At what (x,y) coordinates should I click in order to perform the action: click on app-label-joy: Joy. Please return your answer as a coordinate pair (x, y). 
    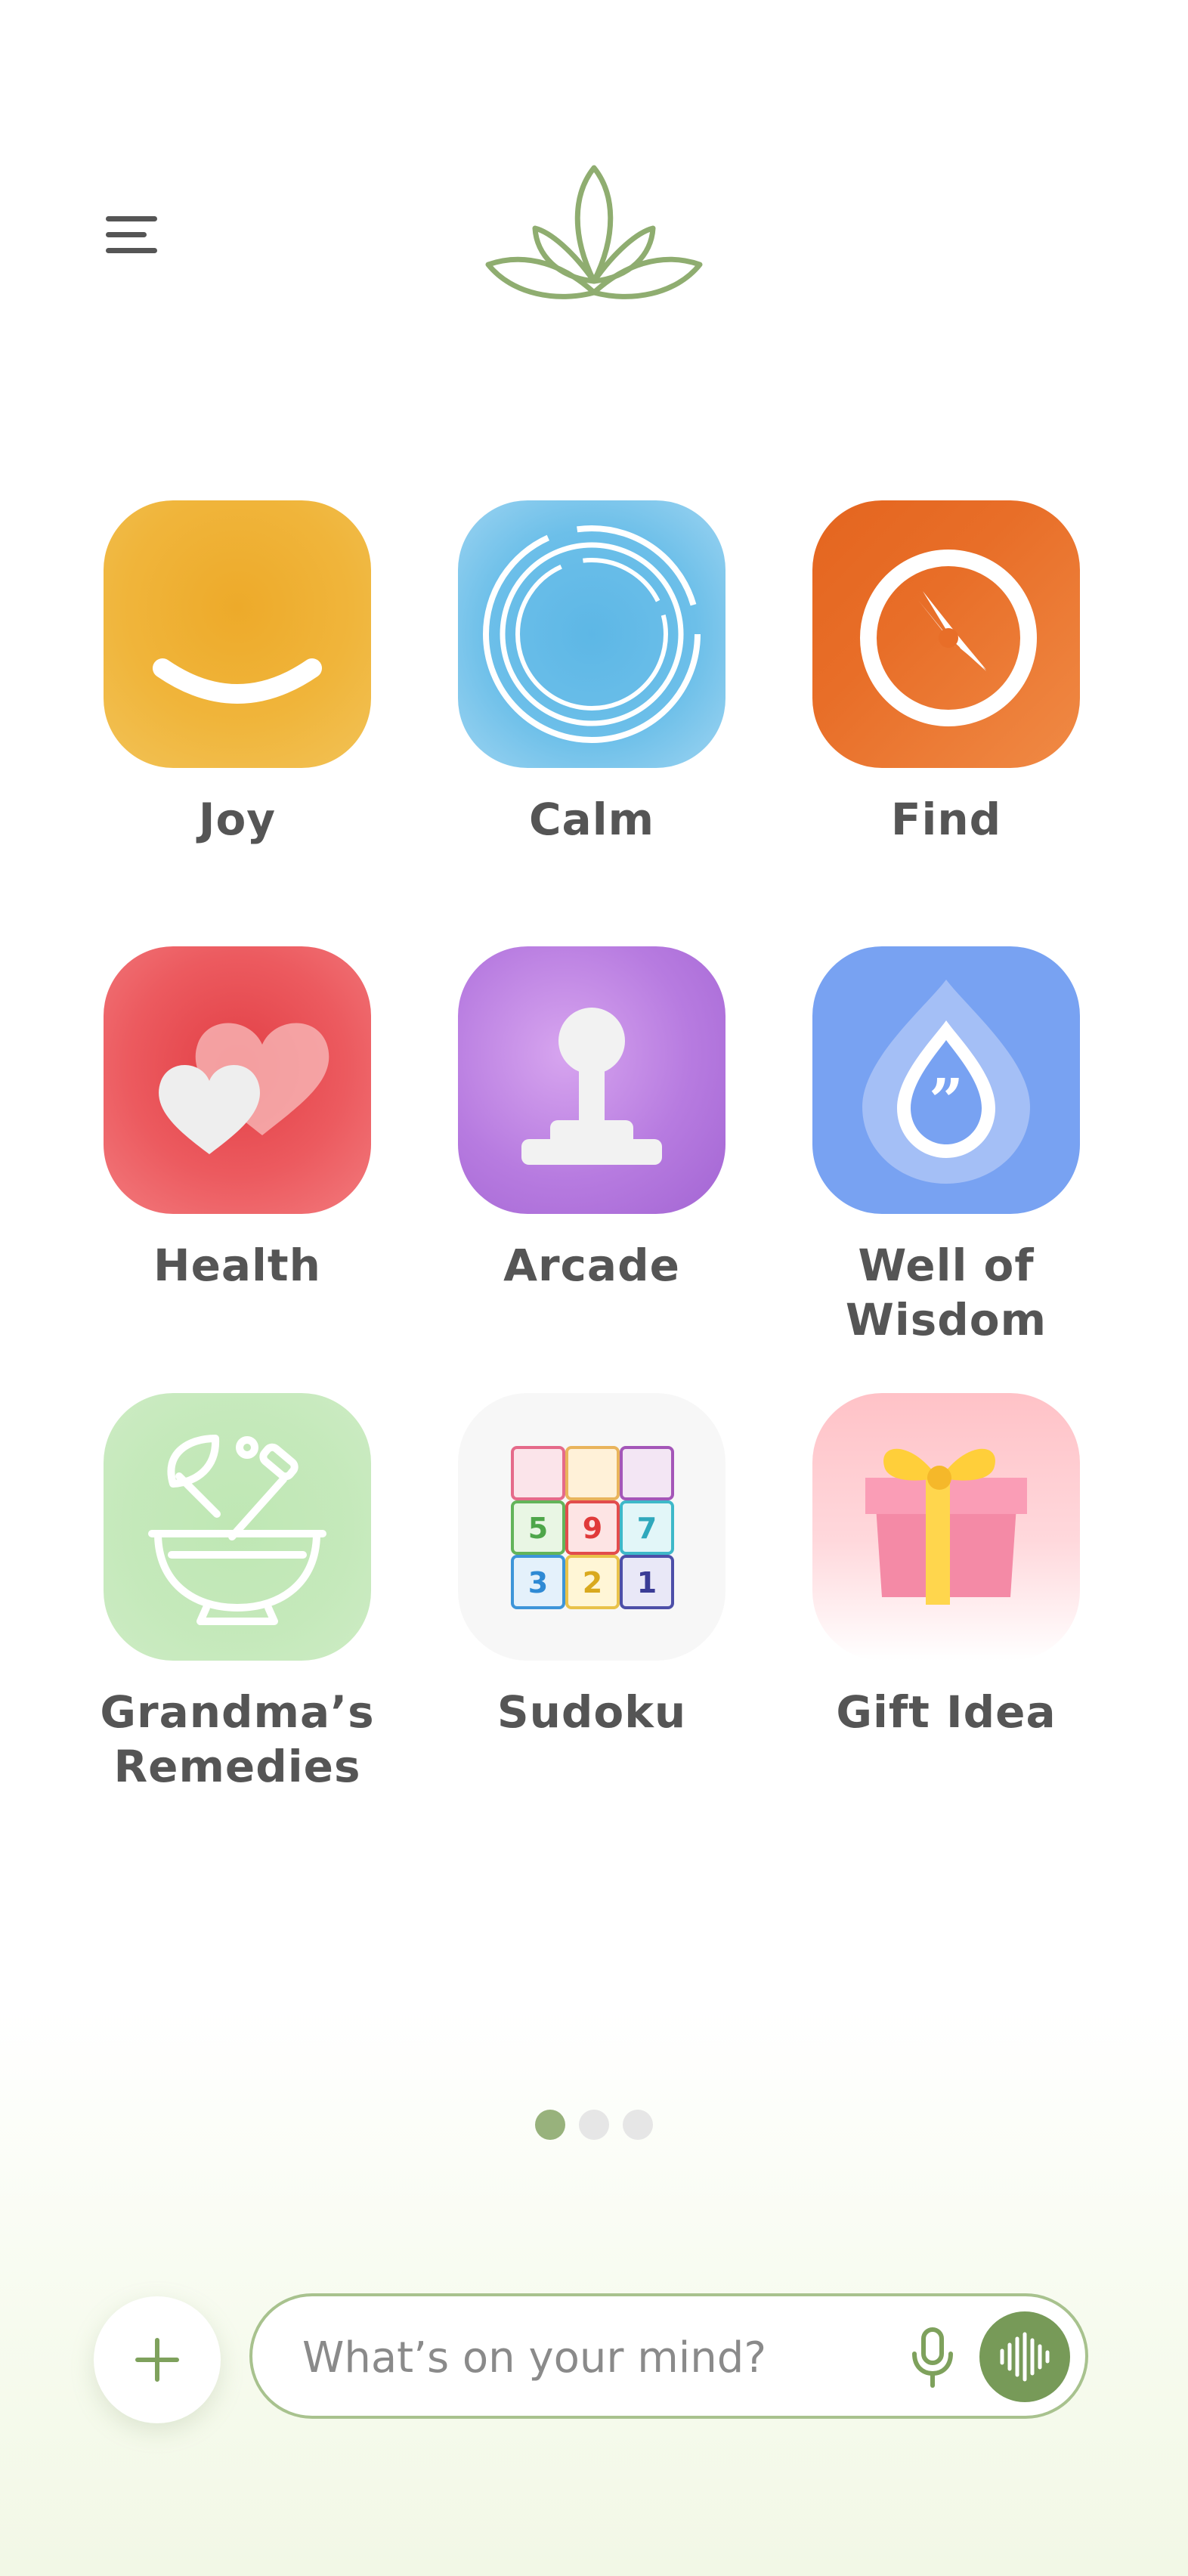
    Looking at the image, I should click on (238, 820).